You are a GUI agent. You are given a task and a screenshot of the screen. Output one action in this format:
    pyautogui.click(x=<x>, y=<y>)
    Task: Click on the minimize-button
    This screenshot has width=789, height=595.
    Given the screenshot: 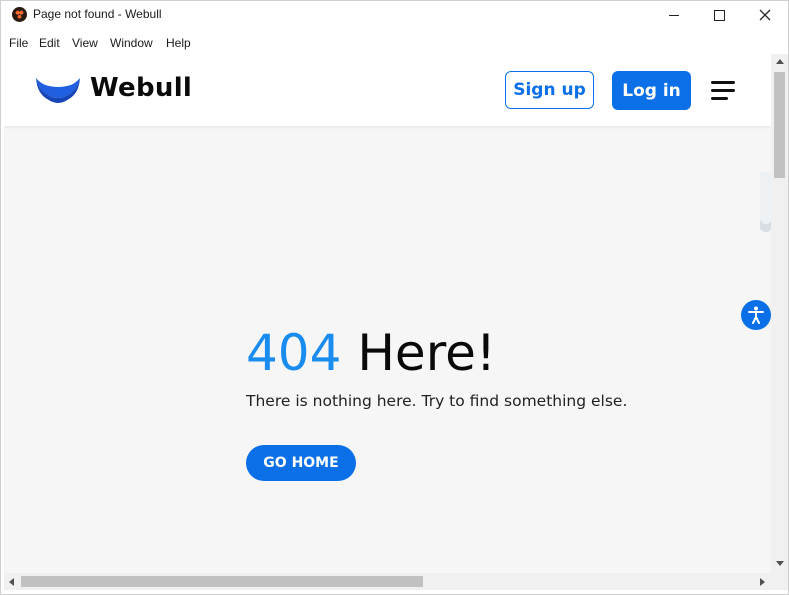 What is the action you would take?
    pyautogui.click(x=674, y=15)
    